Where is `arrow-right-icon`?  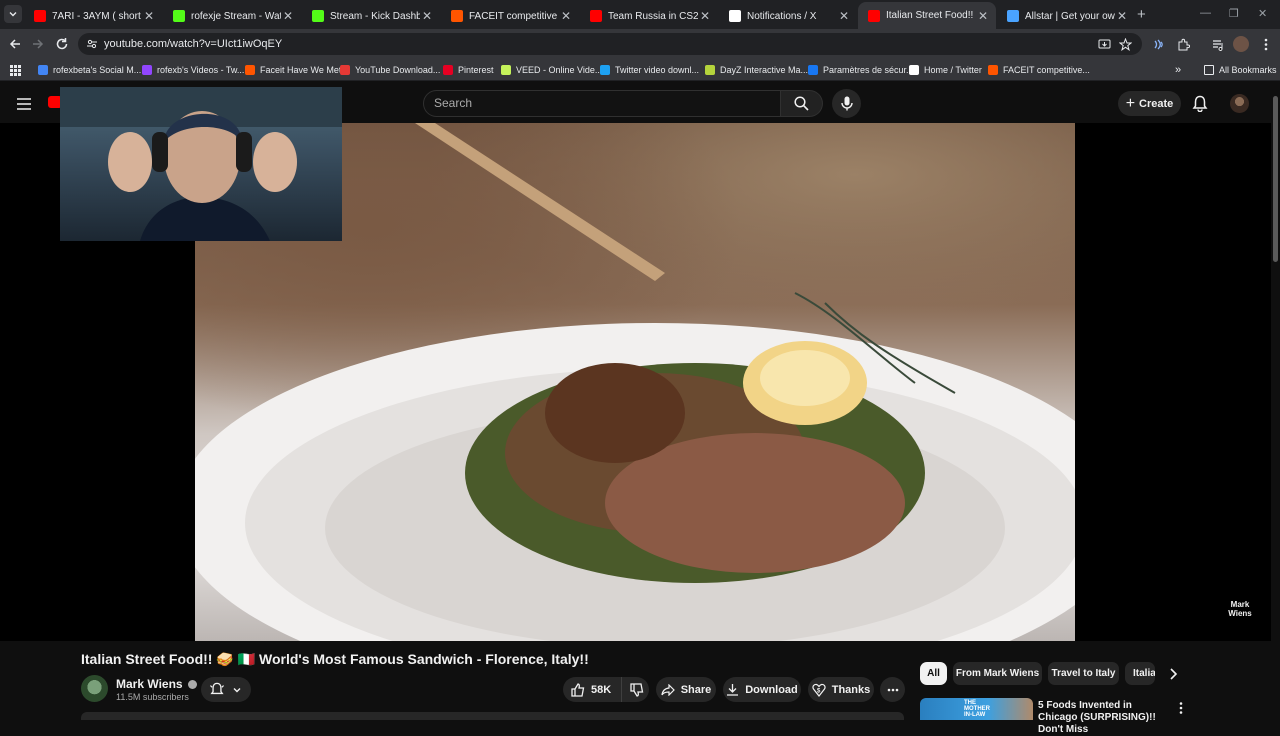 arrow-right-icon is located at coordinates (38, 44).